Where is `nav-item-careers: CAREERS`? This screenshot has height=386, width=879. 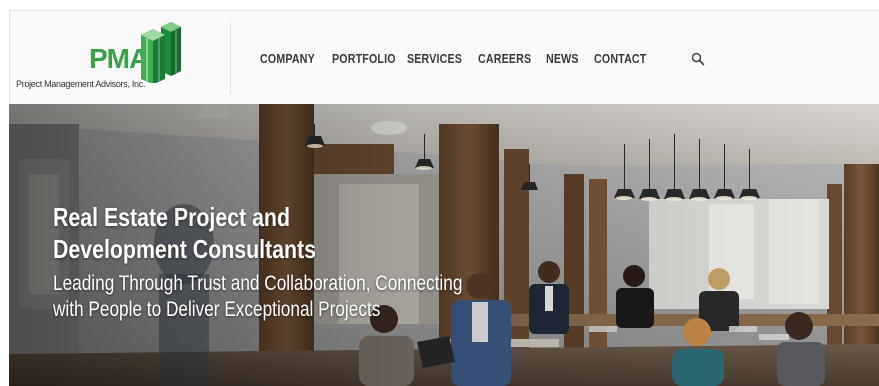
nav-item-careers: CAREERS is located at coordinates (504, 58).